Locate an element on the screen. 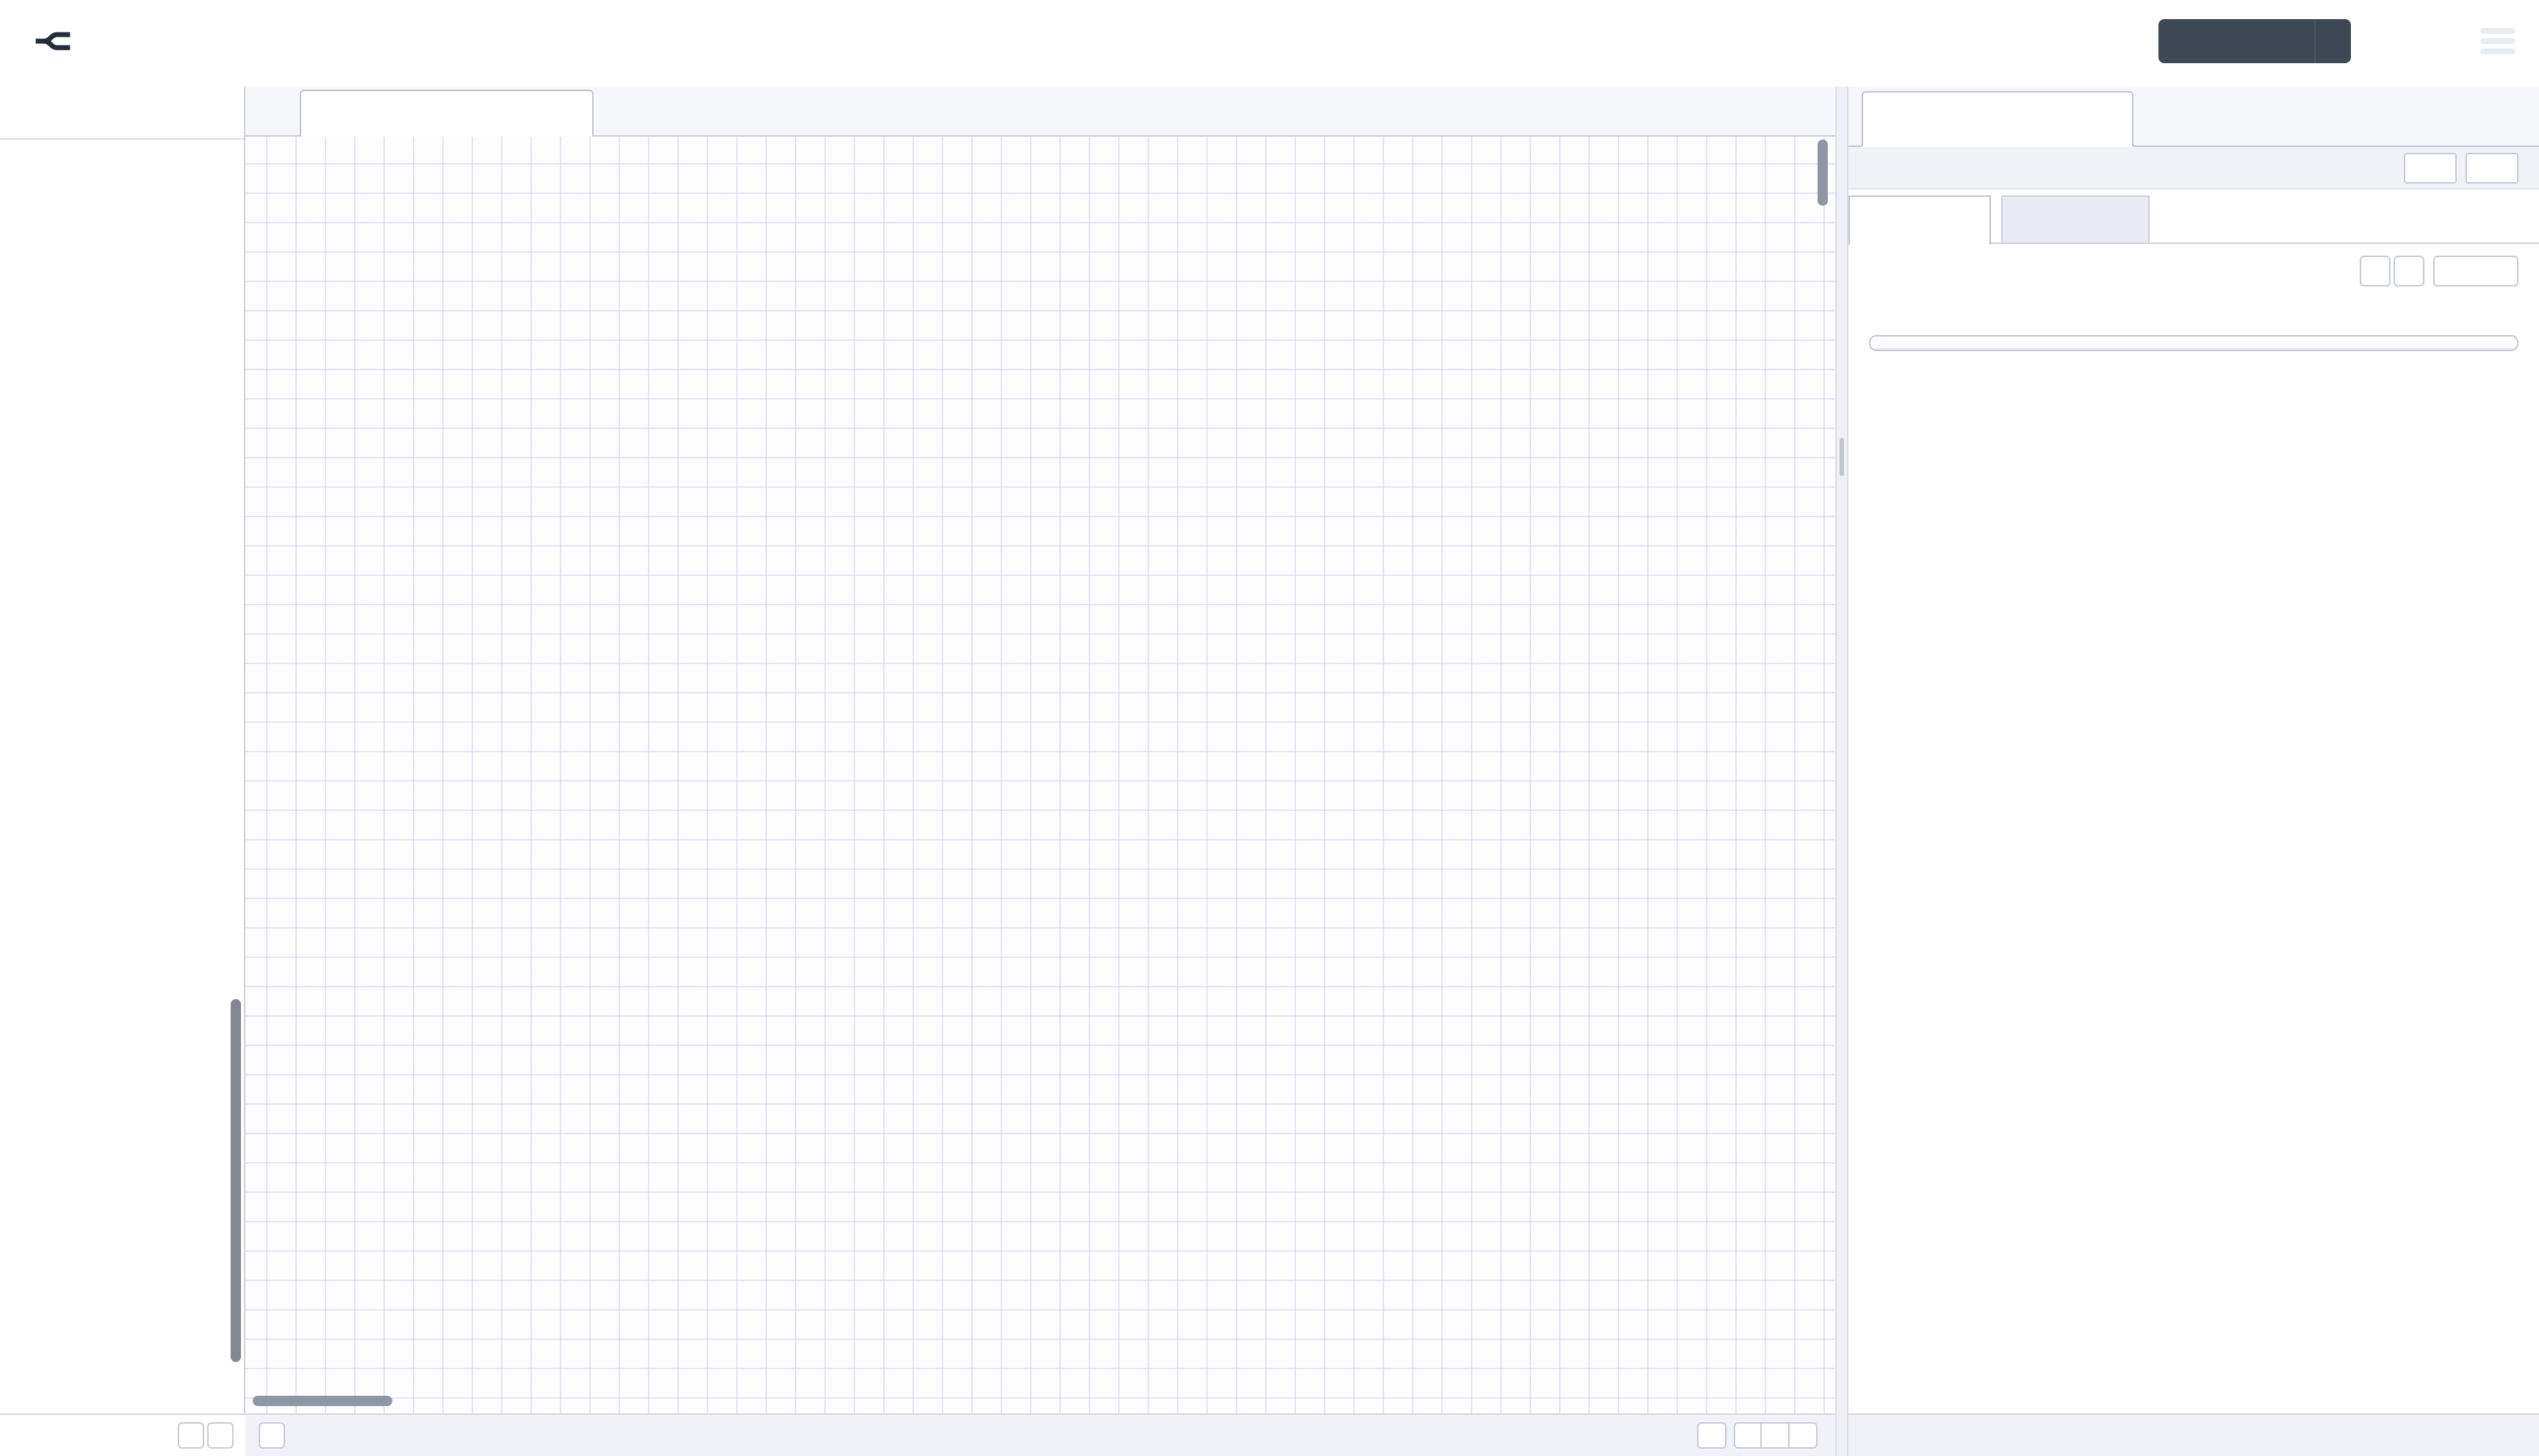 This screenshot has width=2539, height=1456. tree-header-strip is located at coordinates (2193, 343).